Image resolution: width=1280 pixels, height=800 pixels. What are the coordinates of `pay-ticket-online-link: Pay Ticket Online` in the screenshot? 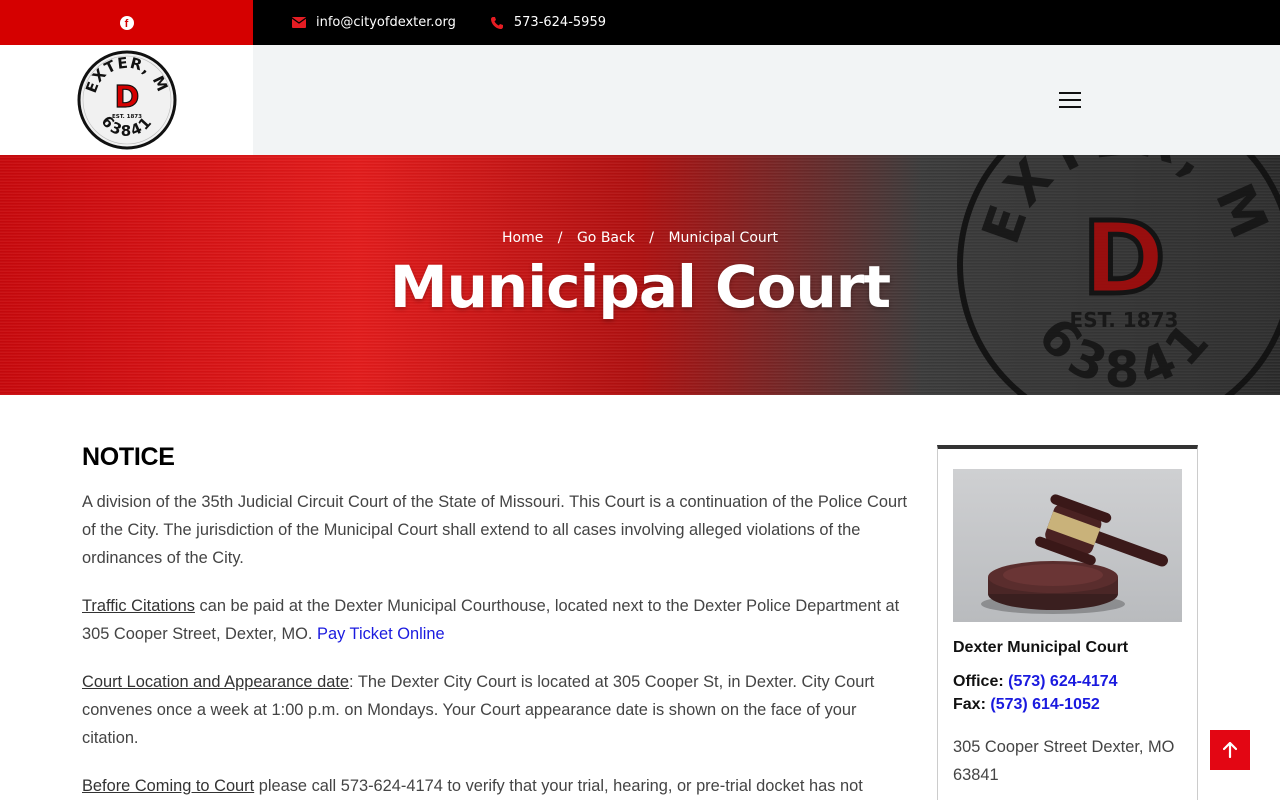 It's located at (381, 634).